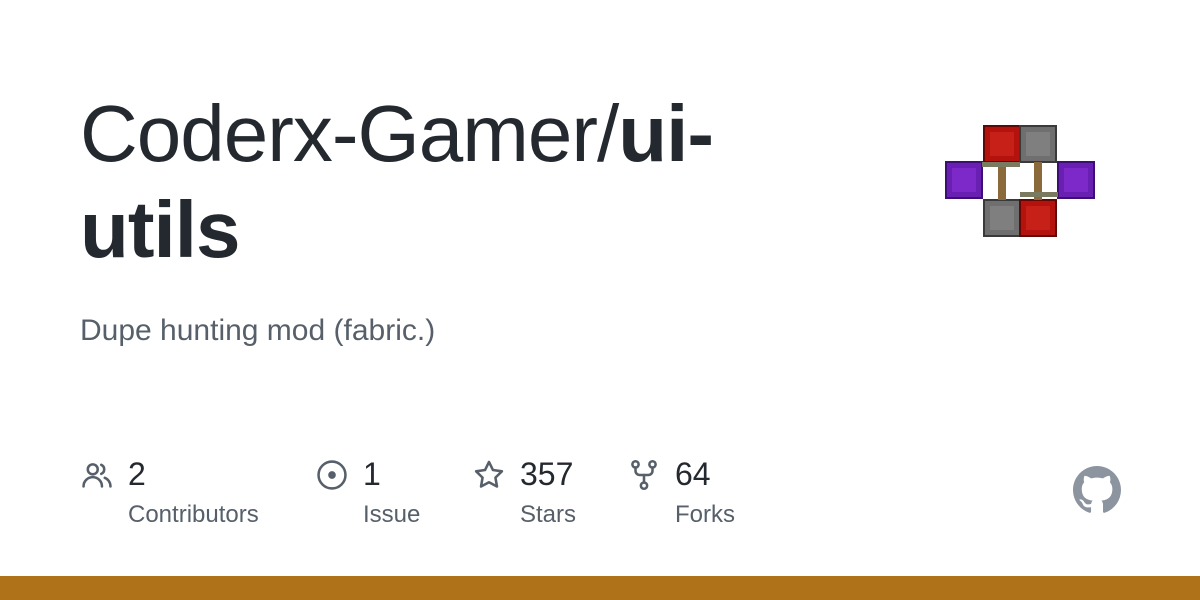 The height and width of the screenshot is (600, 1200). Describe the element at coordinates (258, 330) in the screenshot. I see `repo-description: Dupe hunting mod (fabric.)` at that location.